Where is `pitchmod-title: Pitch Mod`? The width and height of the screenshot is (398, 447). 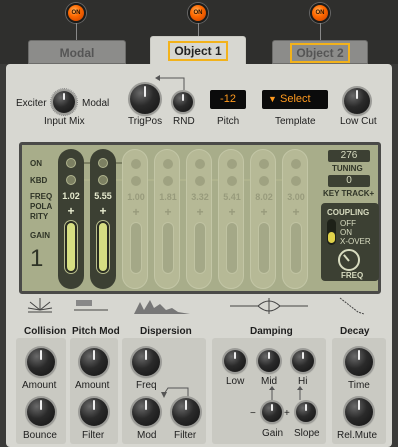 pitchmod-title: Pitch Mod is located at coordinates (96, 331).